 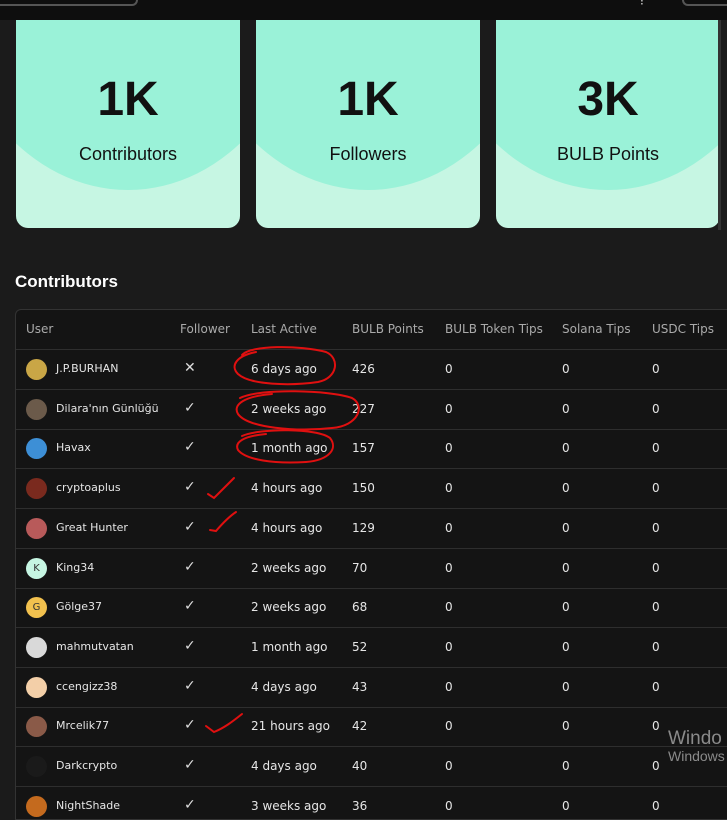 I want to click on user-name-link: Dilara'nın Günlüğü, so click(x=107, y=408).